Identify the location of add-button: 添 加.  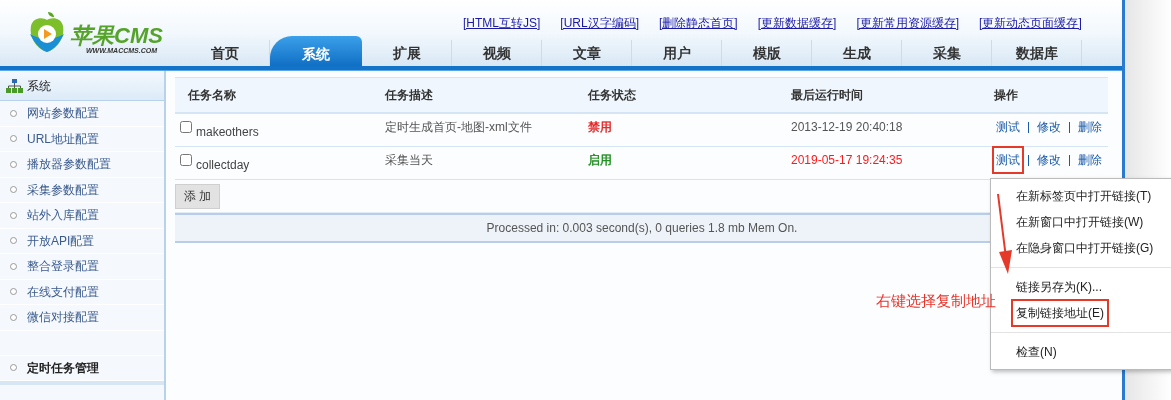
(198, 196).